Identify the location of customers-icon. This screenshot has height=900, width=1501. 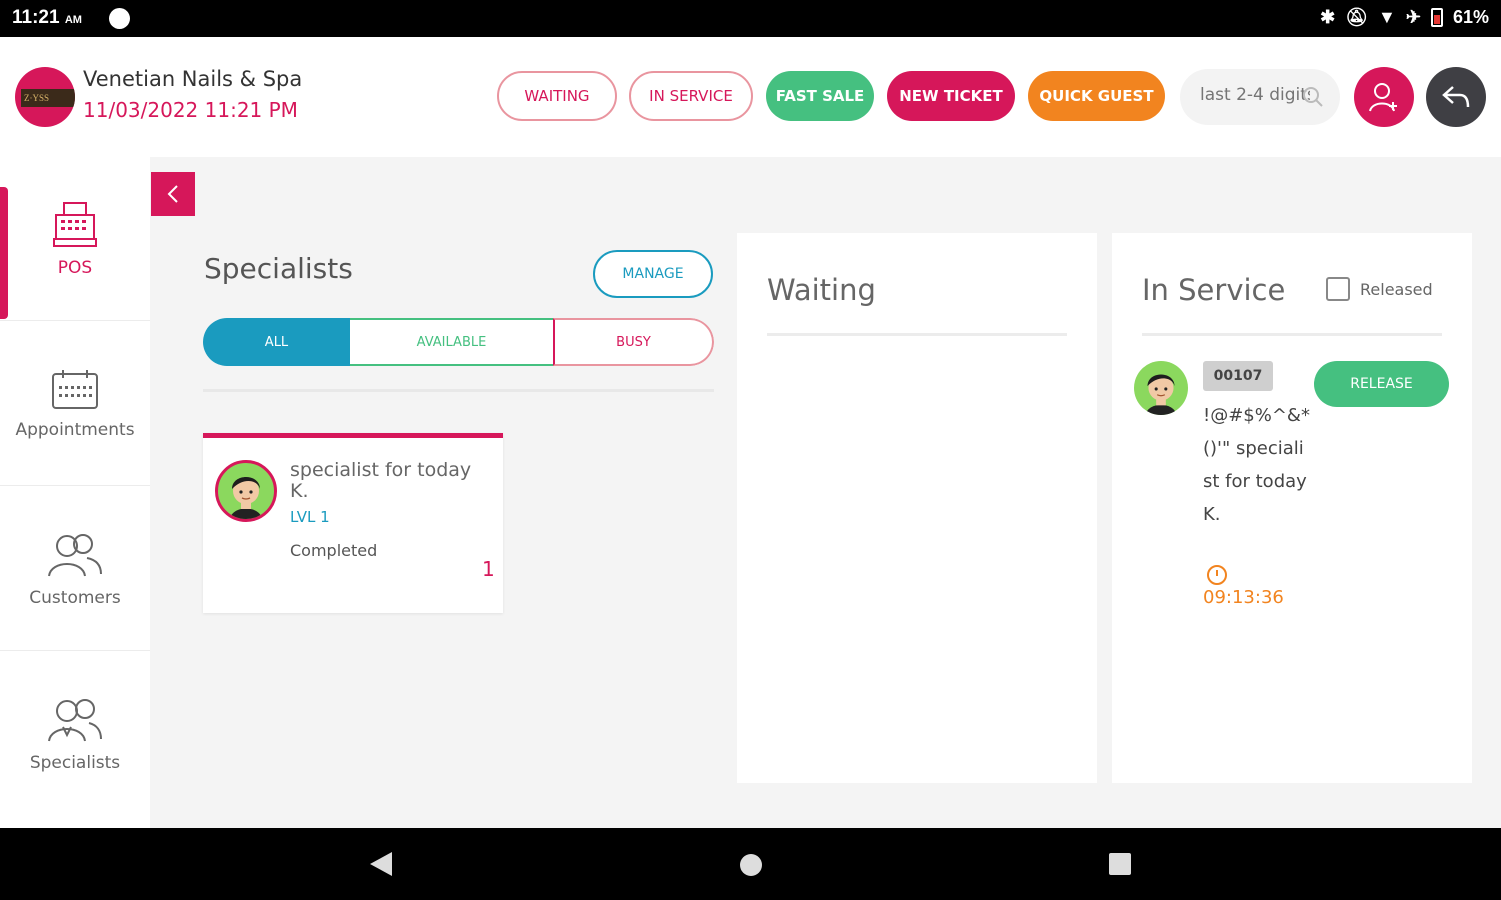
(75, 554).